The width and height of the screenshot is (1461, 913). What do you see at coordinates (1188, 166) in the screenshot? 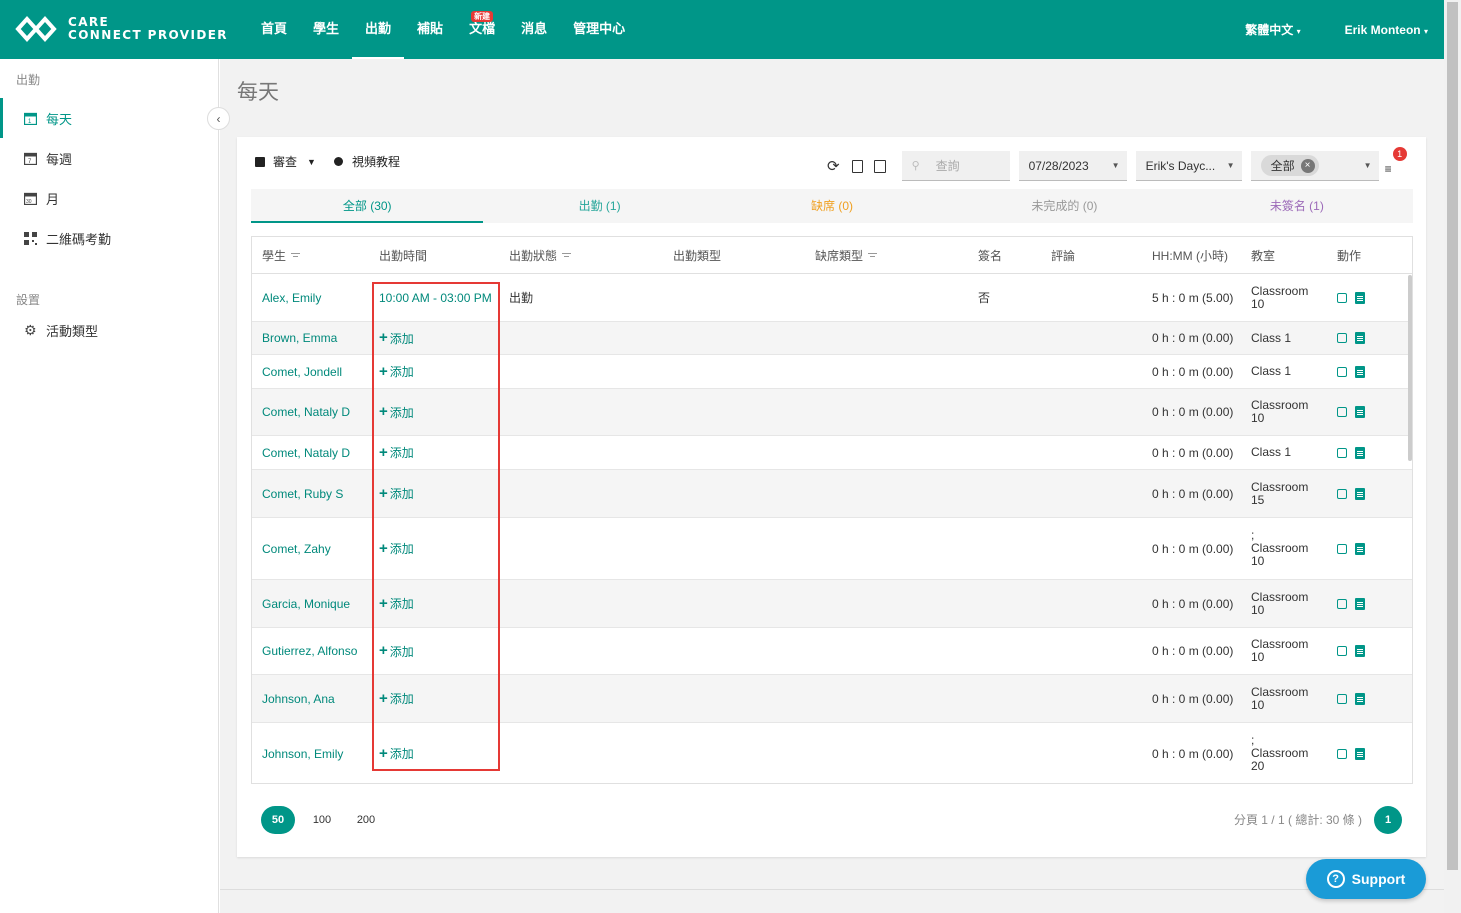
I see `center-select: Erik's Dayc... ▼` at bounding box center [1188, 166].